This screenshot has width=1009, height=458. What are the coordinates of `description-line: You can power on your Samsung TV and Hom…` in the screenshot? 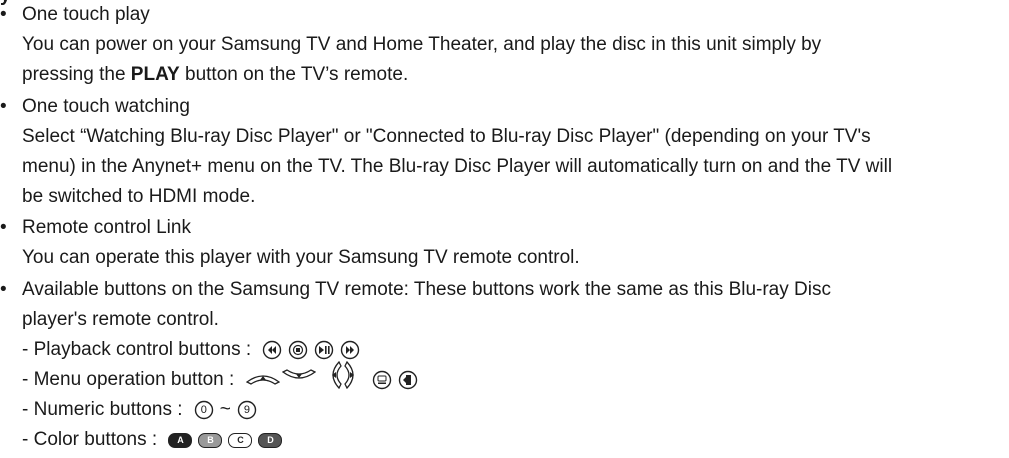 It's located at (422, 44).